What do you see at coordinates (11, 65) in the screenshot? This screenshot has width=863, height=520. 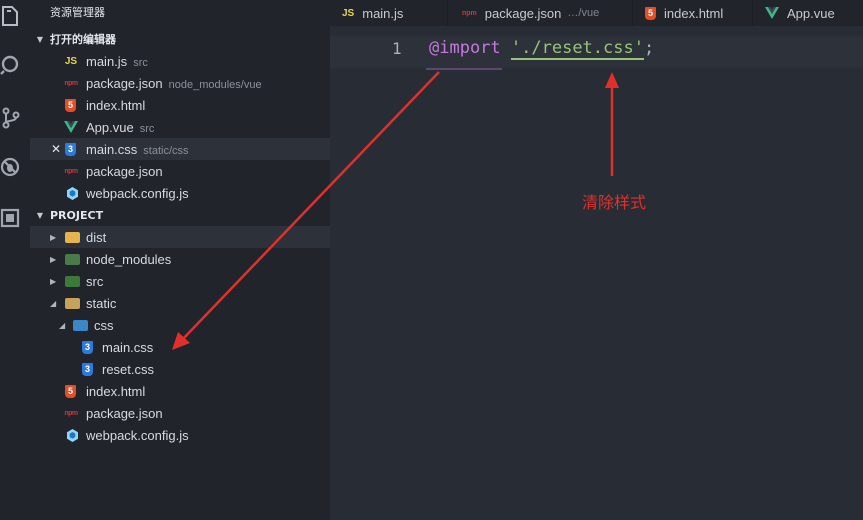 I see `search-icon` at bounding box center [11, 65].